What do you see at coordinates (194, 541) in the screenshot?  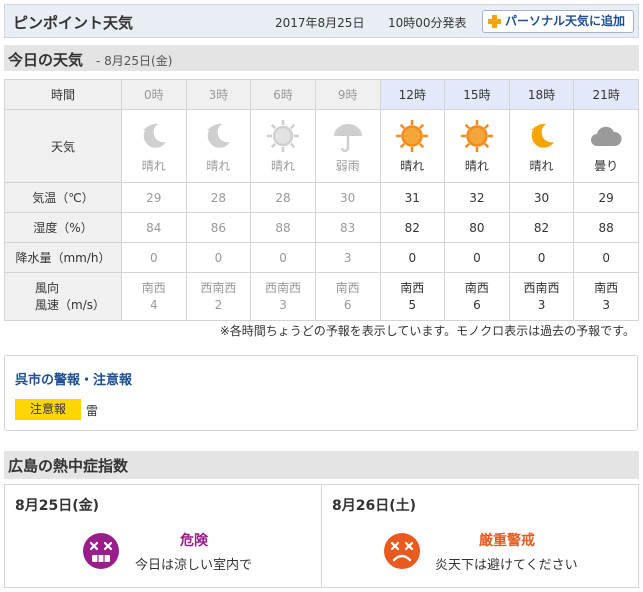 I see `heat-level: 危険` at bounding box center [194, 541].